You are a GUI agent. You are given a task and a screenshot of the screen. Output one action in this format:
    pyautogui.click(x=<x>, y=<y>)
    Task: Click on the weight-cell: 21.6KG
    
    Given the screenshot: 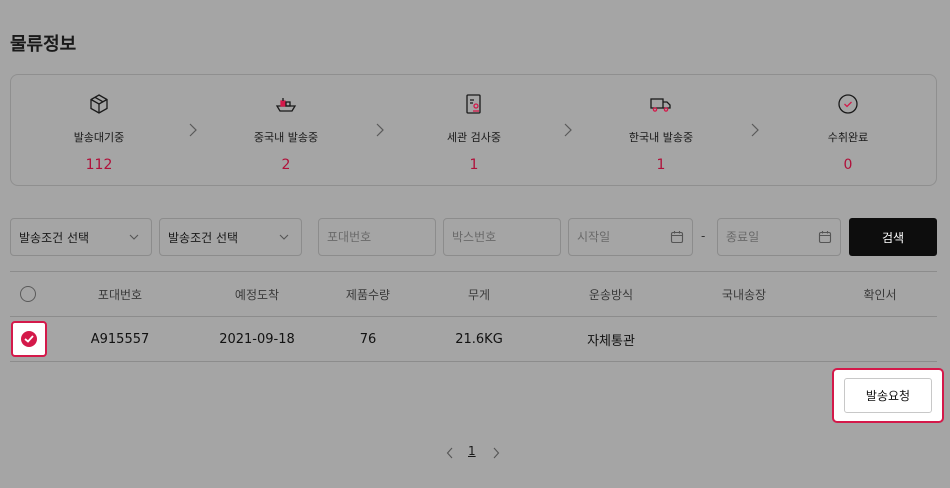 What is the action you would take?
    pyautogui.click(x=479, y=339)
    